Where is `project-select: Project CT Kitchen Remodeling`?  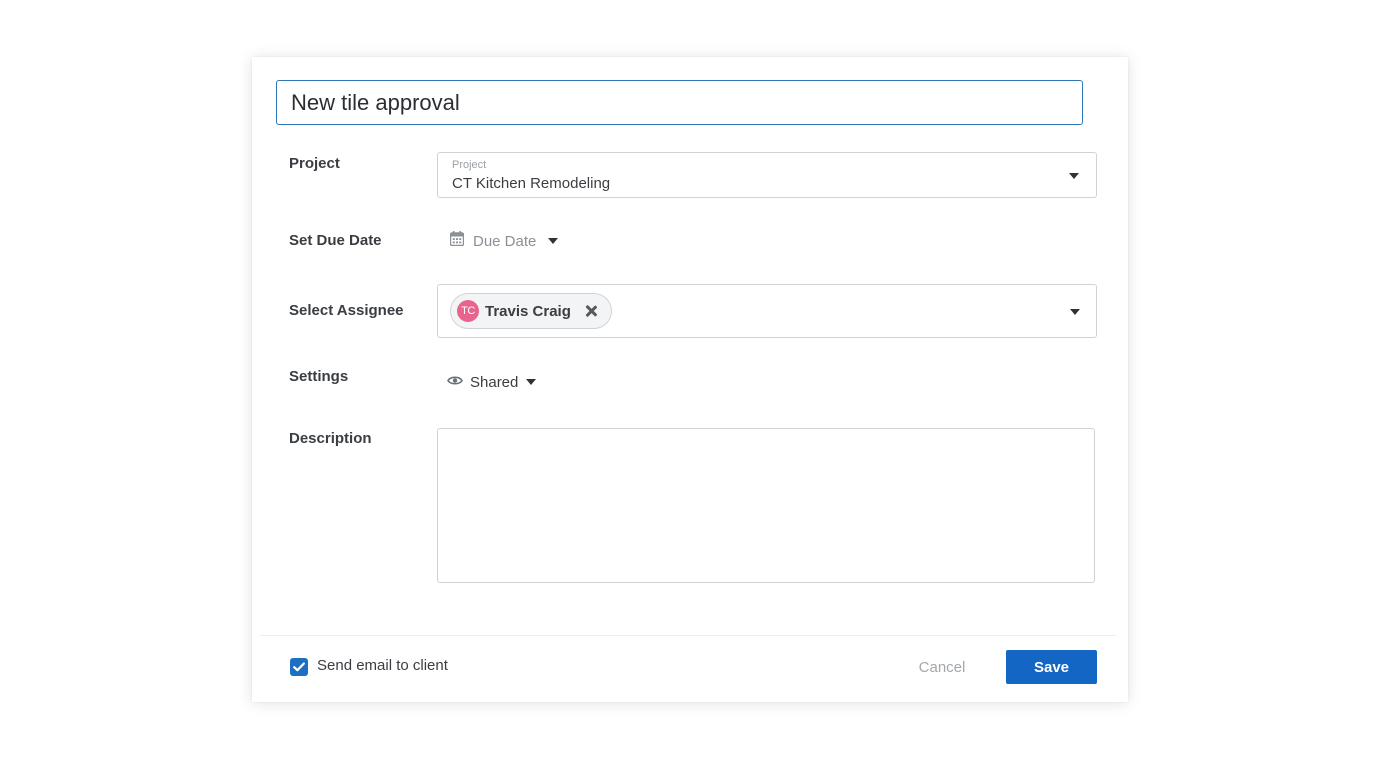
project-select: Project CT Kitchen Remodeling is located at coordinates (767, 175).